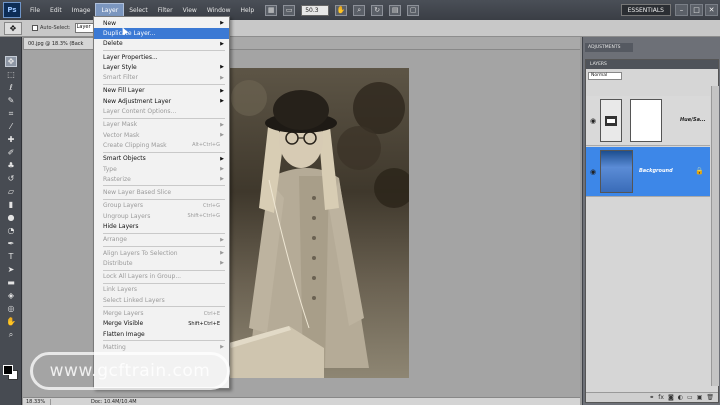 Image resolution: width=720 pixels, height=405 pixels. I want to click on layer-mask-thumbnail, so click(646, 120).